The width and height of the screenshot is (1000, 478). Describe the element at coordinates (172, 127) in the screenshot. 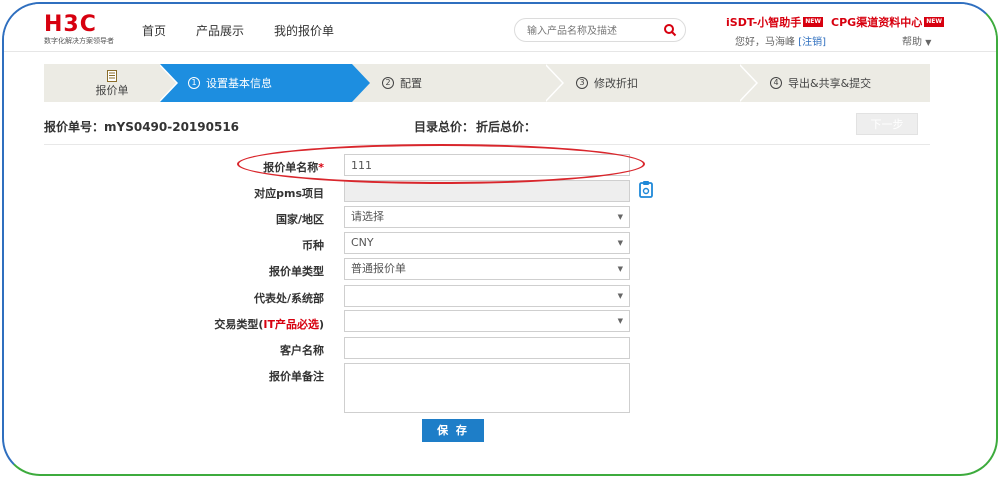

I see `quote-number-value: mYS0490-20190516` at that location.